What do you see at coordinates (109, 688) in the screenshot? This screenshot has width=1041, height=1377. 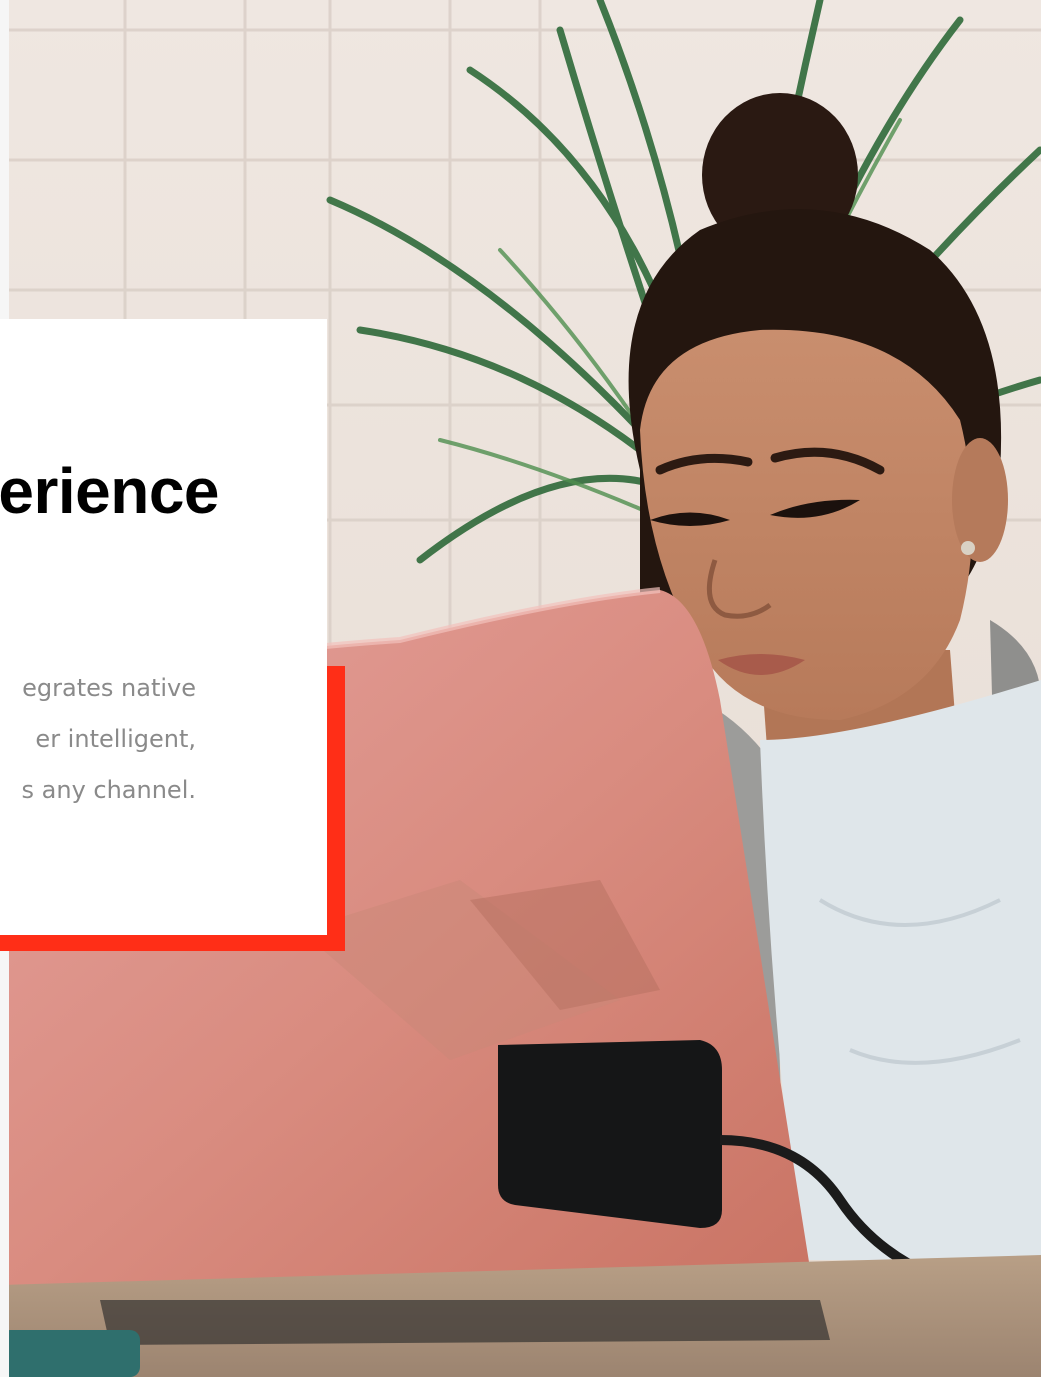 I see `hero-description-line: egrates native` at bounding box center [109, 688].